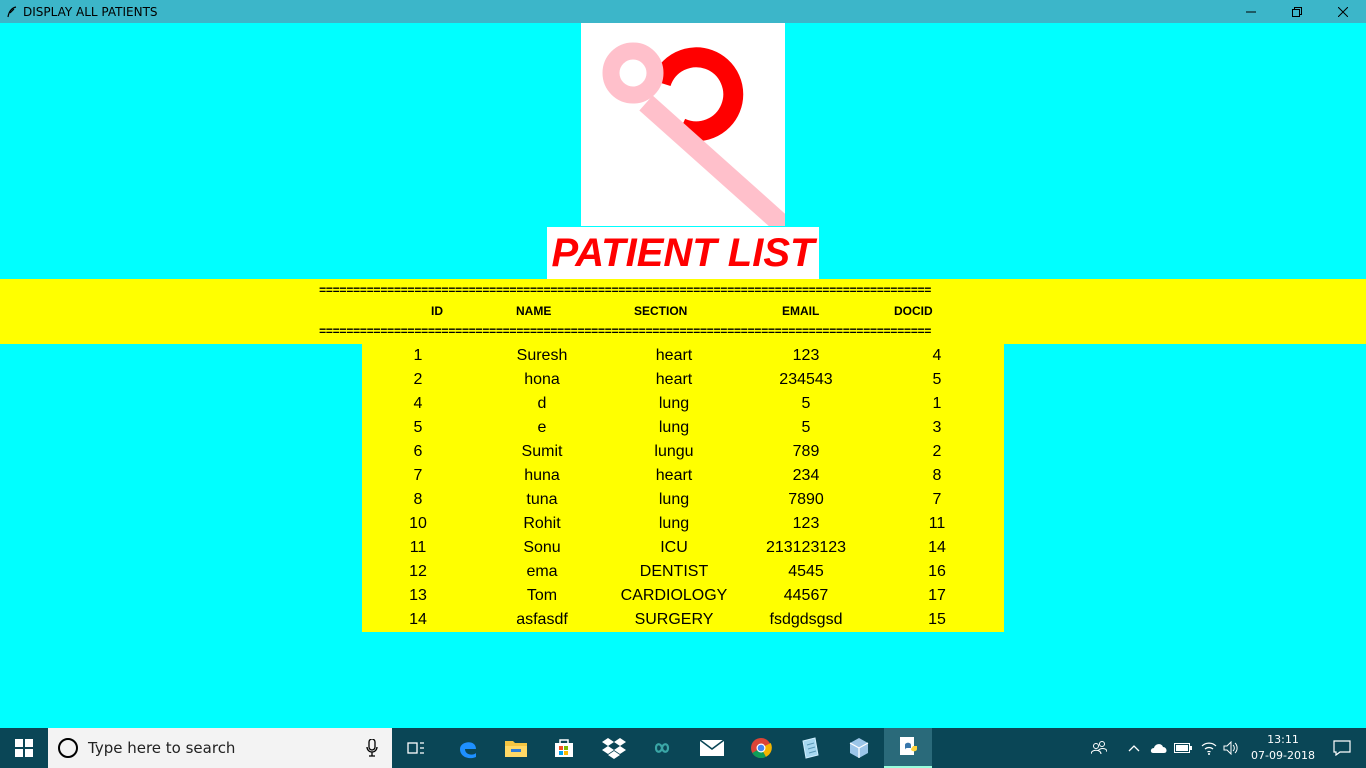  I want to click on cell-name: hona, so click(542, 379).